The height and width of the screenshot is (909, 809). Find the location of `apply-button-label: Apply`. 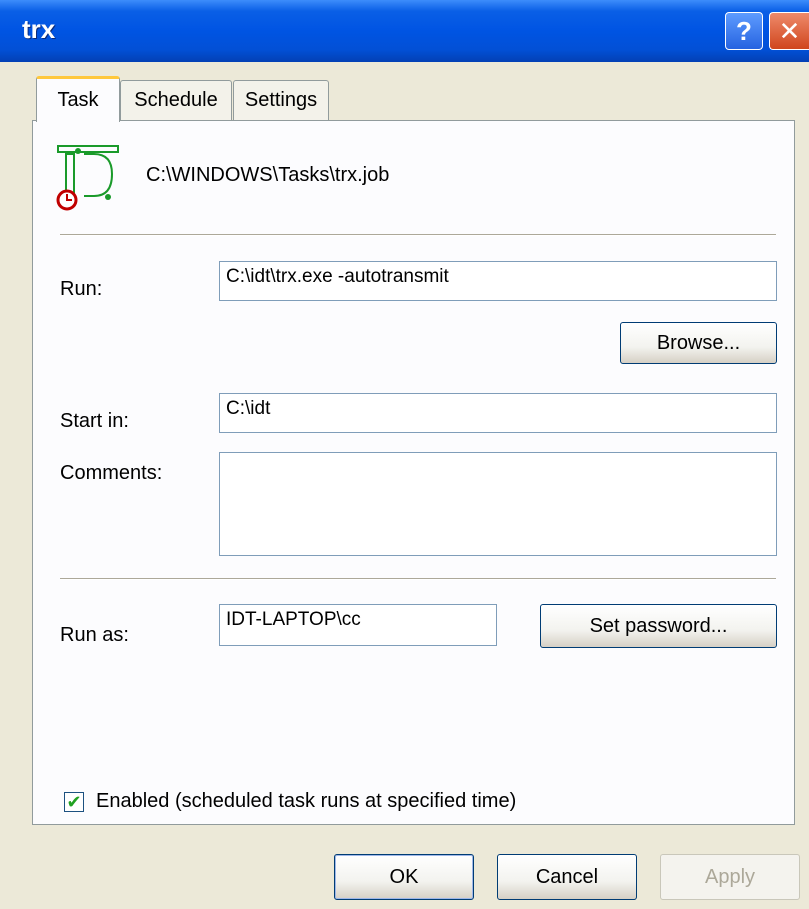

apply-button-label: Apply is located at coordinates (730, 876).